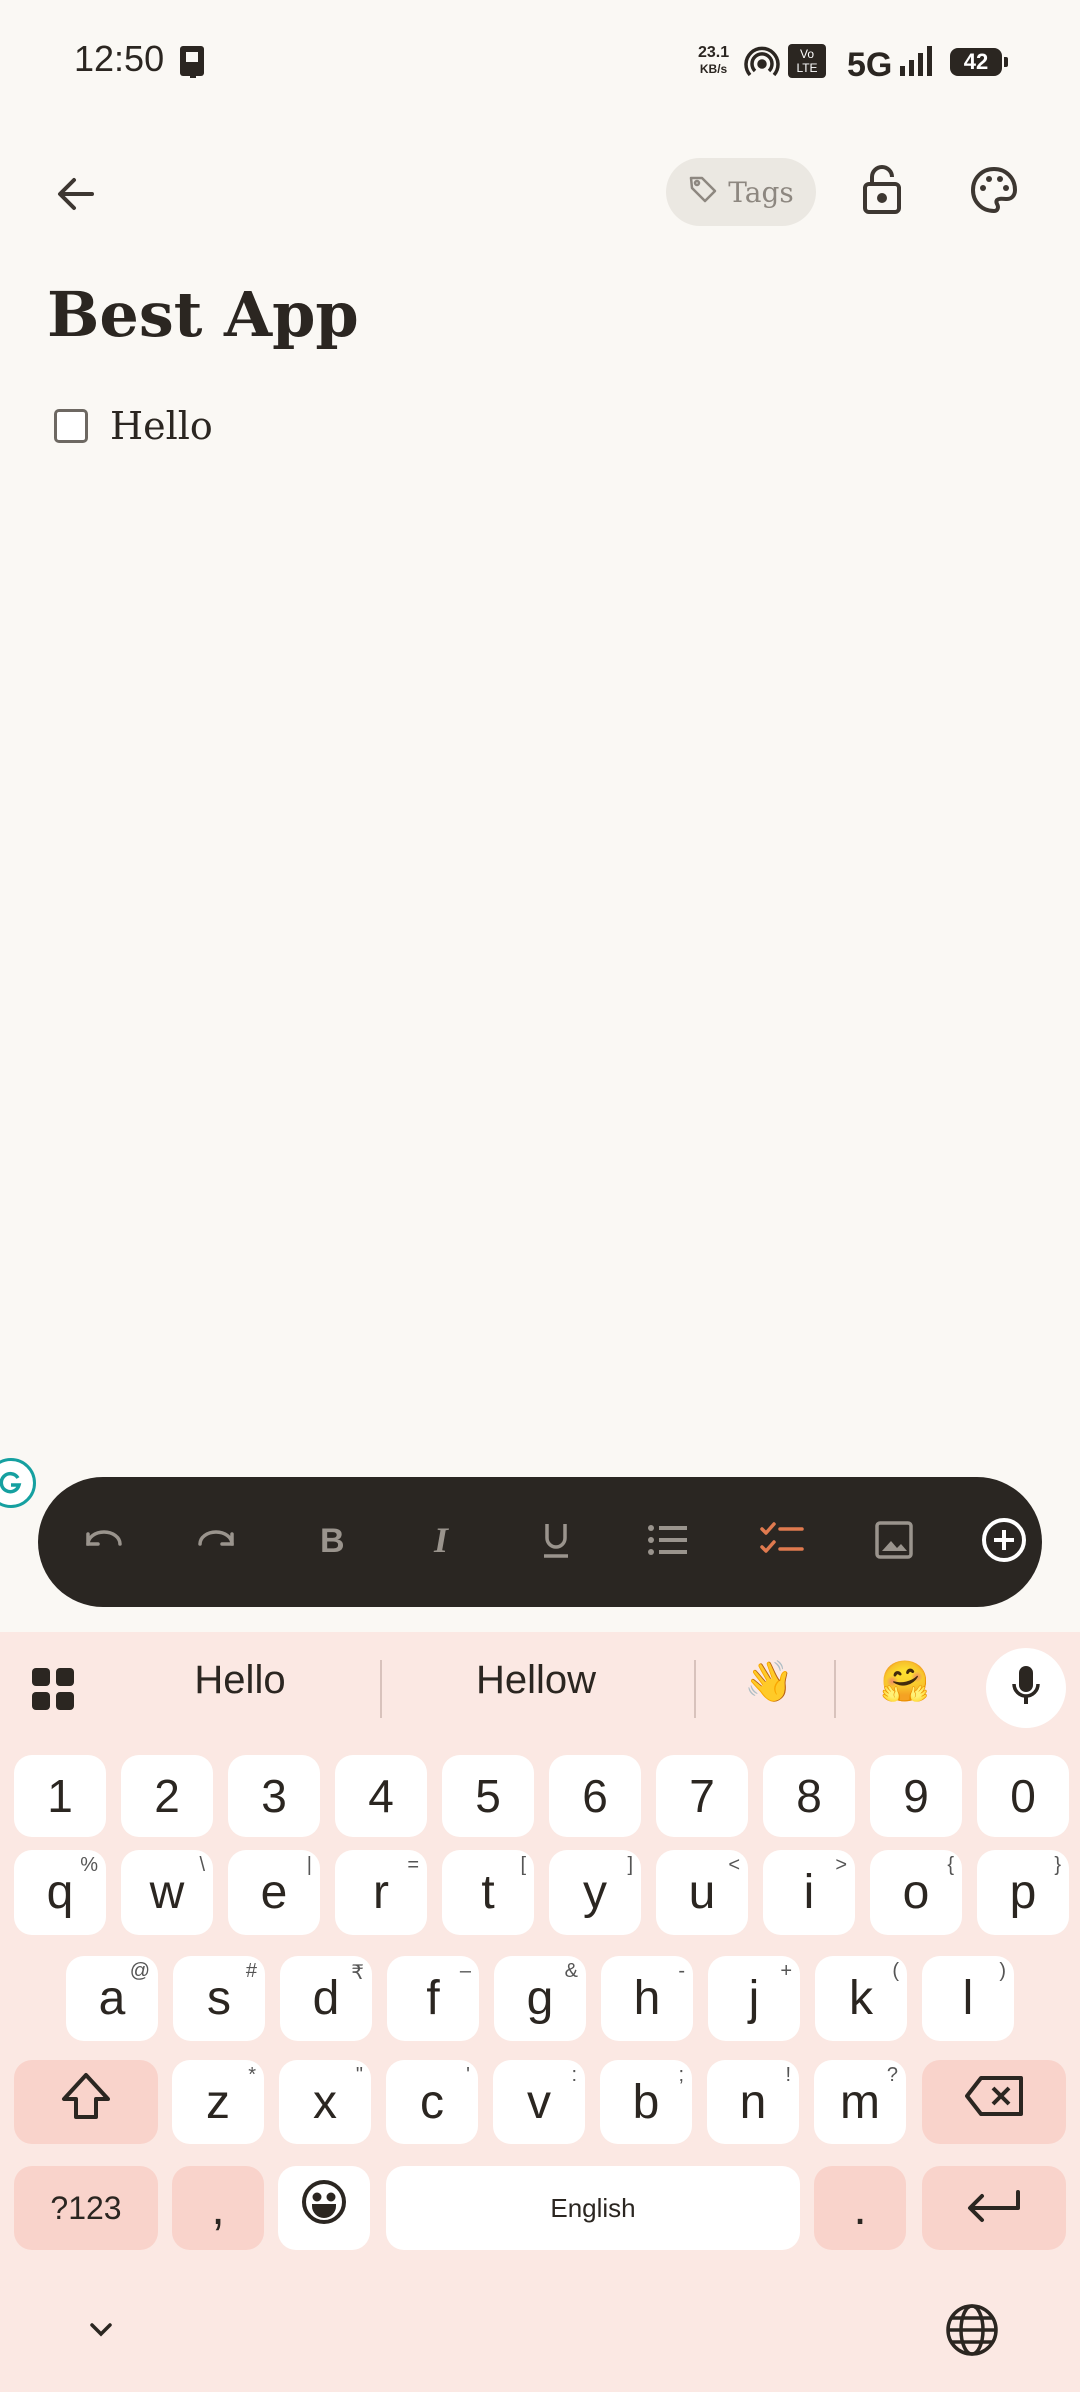 This screenshot has width=1080, height=2392. I want to click on key-s: s #, so click(219, 1998).